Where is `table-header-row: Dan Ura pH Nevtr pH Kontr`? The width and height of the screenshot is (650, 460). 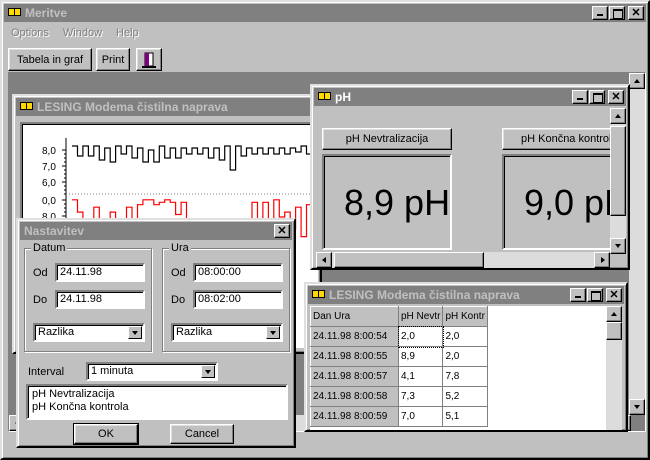 table-header-row: Dan Ura pH Nevtr pH Kontr is located at coordinates (399, 316).